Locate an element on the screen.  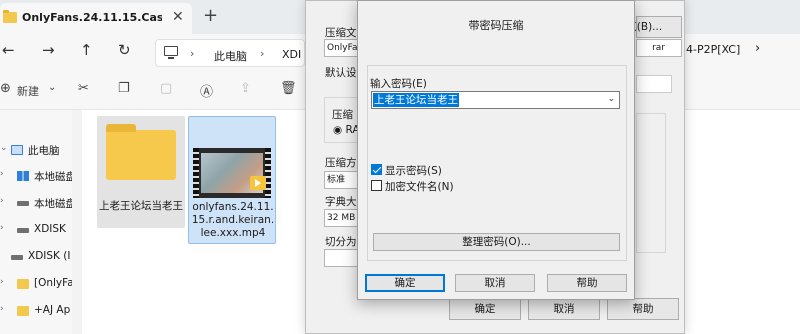
archive-format-value: rar is located at coordinates (658, 48).